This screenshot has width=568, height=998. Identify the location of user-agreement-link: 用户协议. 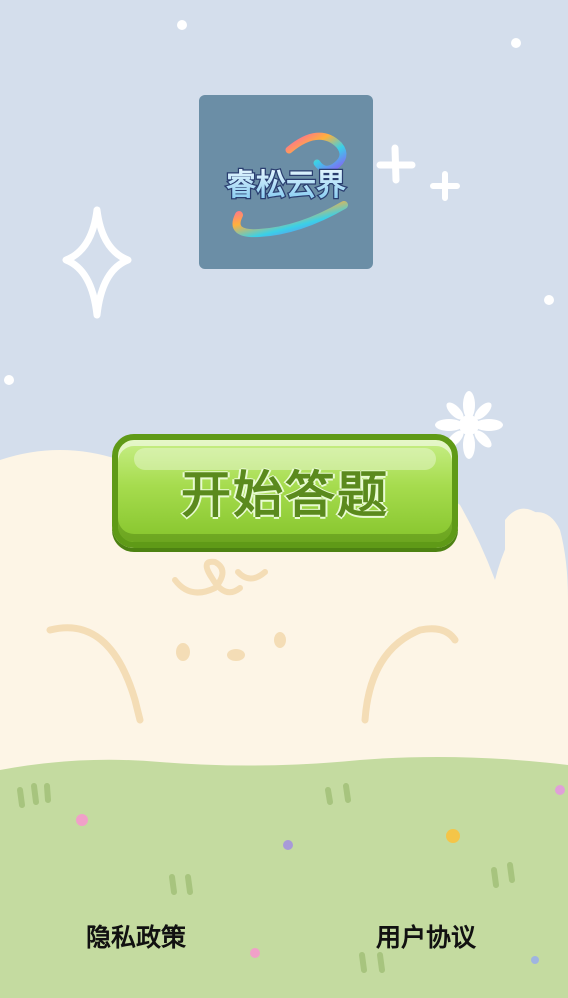
(426, 936).